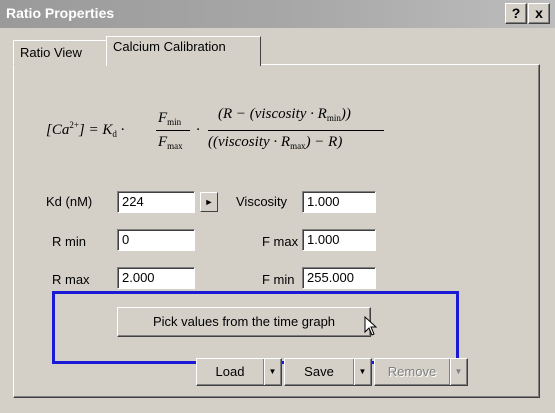 Image resolution: width=555 pixels, height=413 pixels. I want to click on save-label: Save, so click(319, 371).